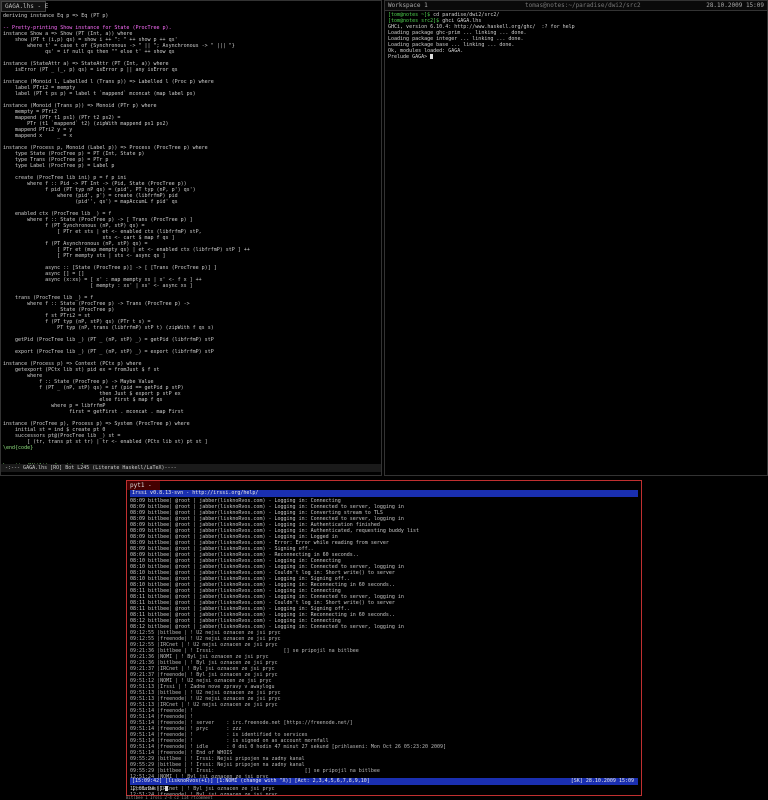 The width and height of the screenshot is (768, 800). What do you see at coordinates (432, 56) in the screenshot?
I see `terminal-cursor` at bounding box center [432, 56].